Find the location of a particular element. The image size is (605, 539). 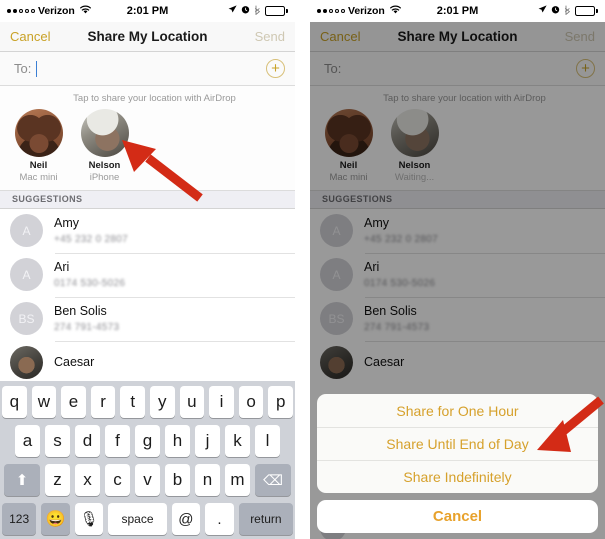

backspace-icon: ⌫ is located at coordinates (273, 480).